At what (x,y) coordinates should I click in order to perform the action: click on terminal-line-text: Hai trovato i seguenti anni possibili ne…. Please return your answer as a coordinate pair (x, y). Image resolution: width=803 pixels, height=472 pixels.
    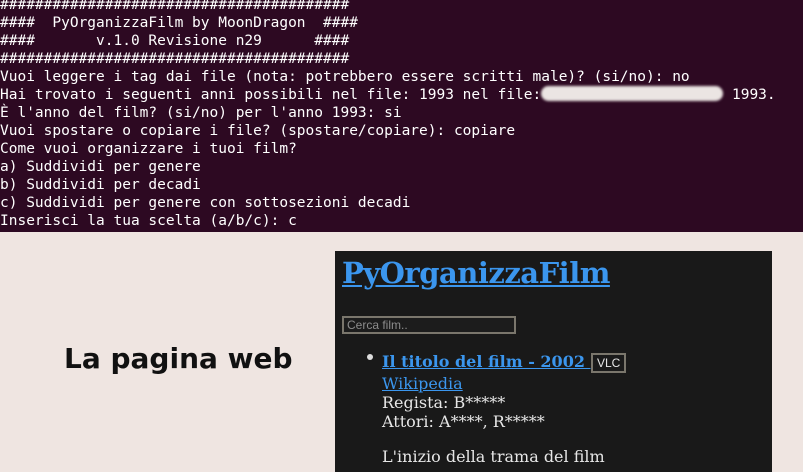
    Looking at the image, I should click on (271, 95).